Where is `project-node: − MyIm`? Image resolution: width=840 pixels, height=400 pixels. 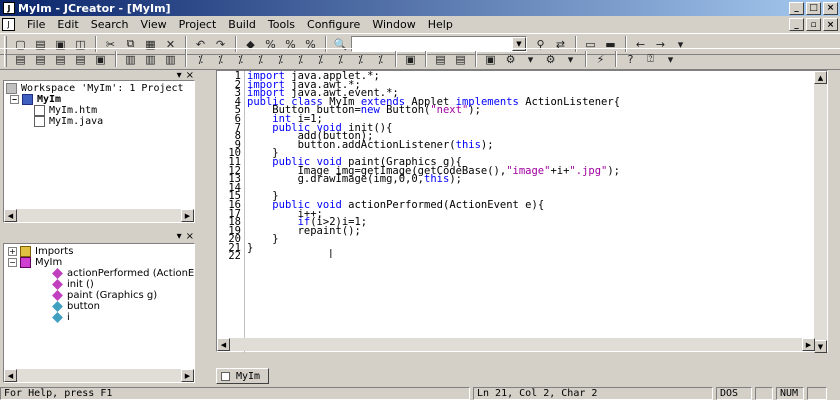 project-node: − MyIm is located at coordinates (95, 99).